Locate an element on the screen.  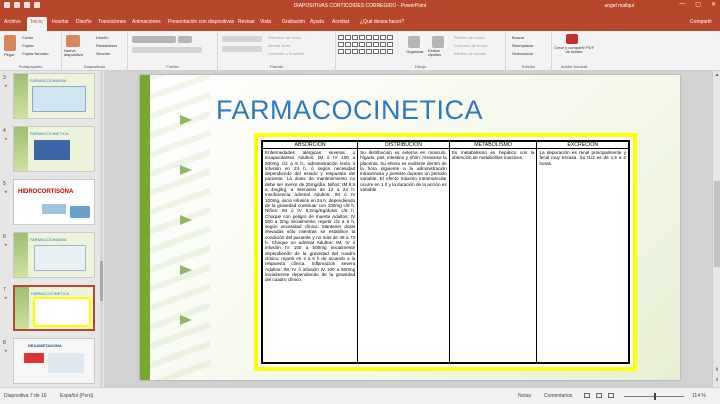
slide-thumbnail: FARMACOCINETICA is located at coordinates (54, 149).